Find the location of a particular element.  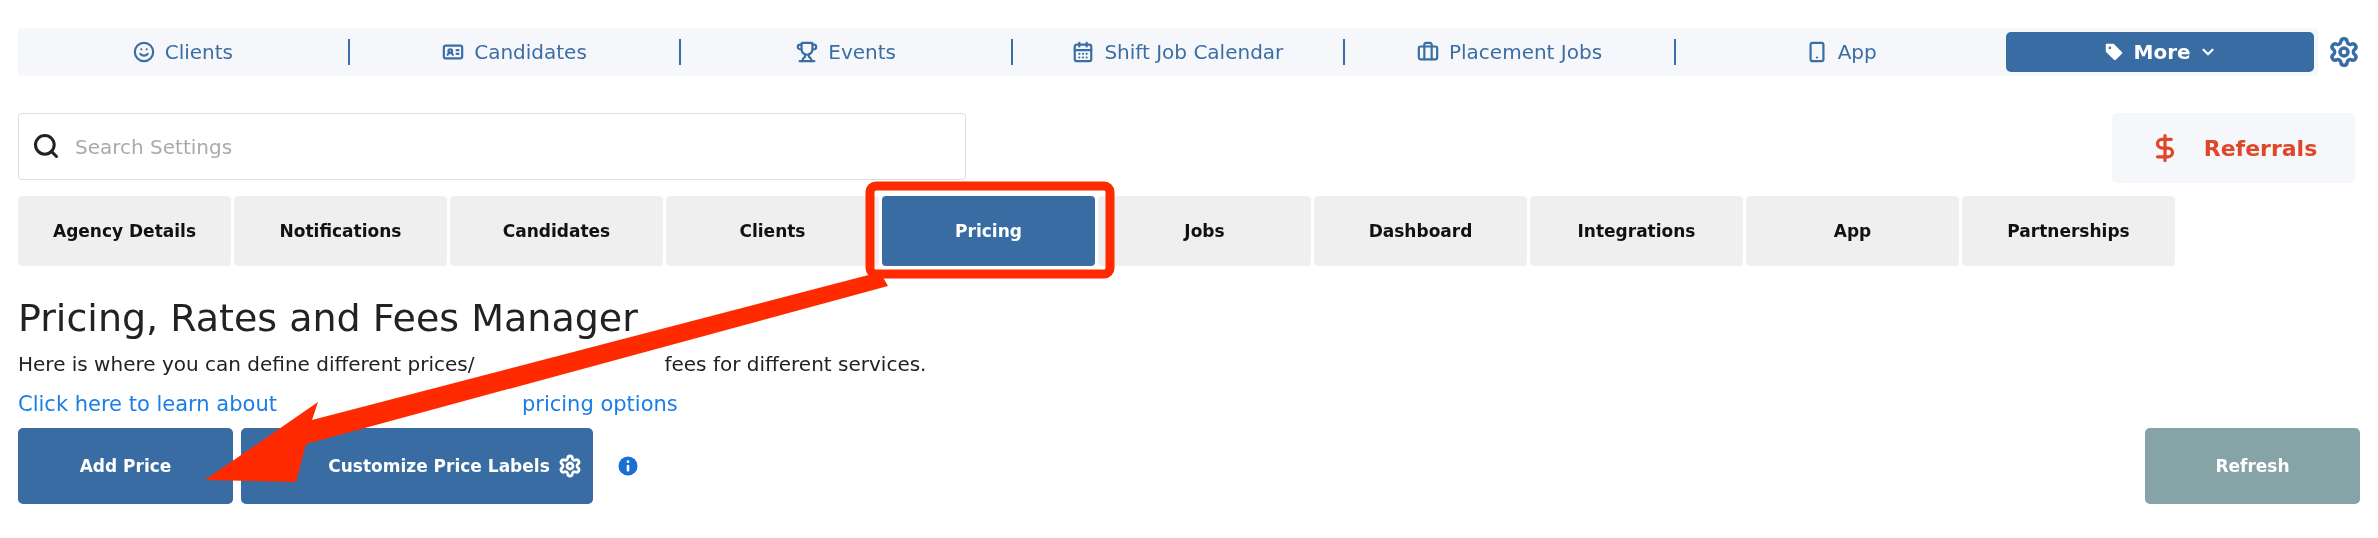

search-field: Search Settings is located at coordinates (492, 146).